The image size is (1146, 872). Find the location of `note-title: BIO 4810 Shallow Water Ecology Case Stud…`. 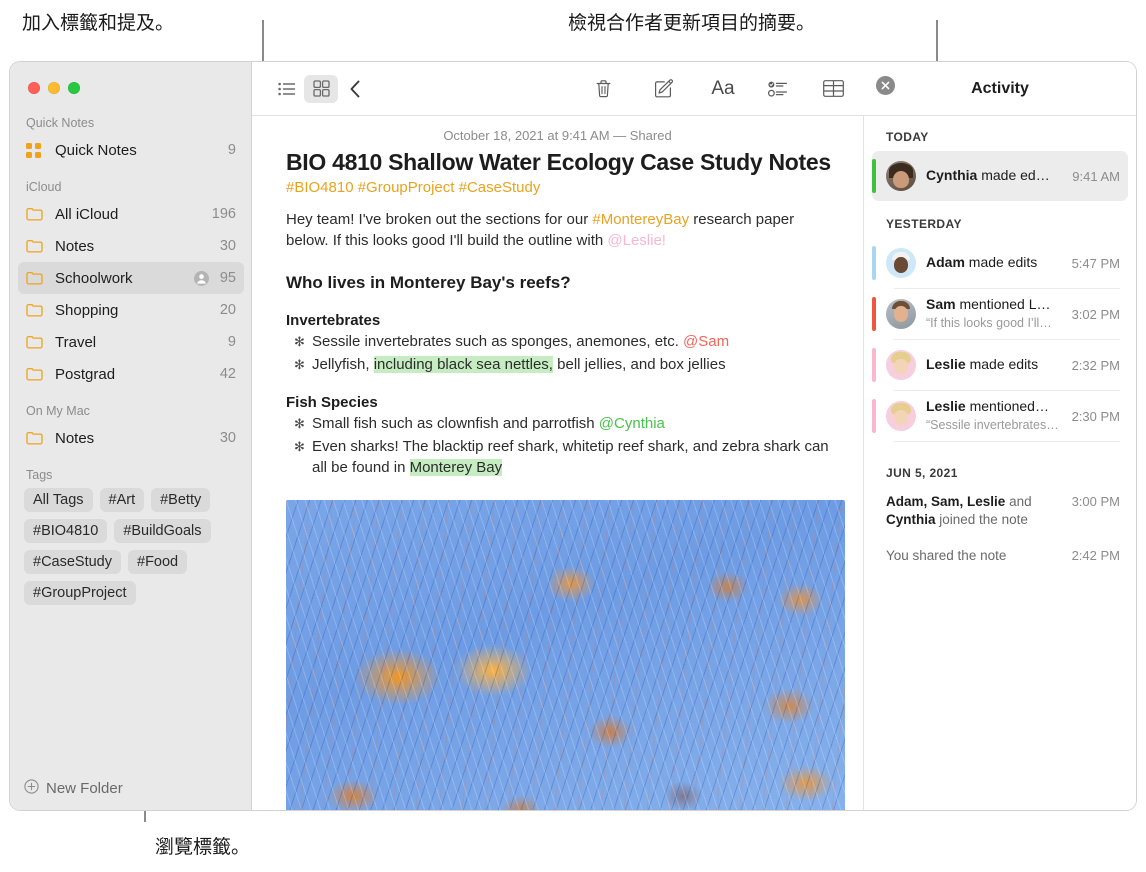

note-title: BIO 4810 Shallow Water Ecology Case Stud… is located at coordinates (558, 162).